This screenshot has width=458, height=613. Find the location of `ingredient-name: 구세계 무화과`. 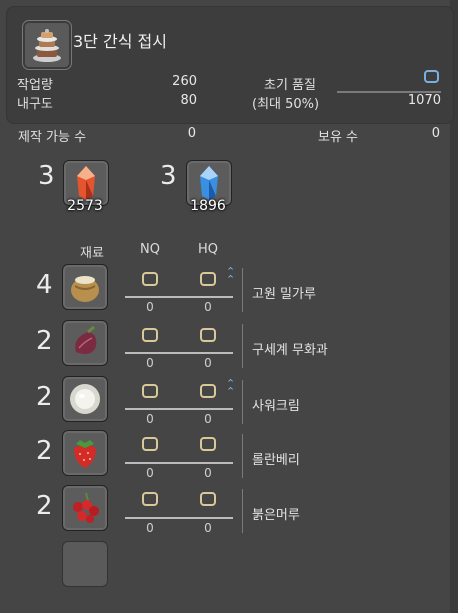

ingredient-name: 구세계 무화과 is located at coordinates (290, 350).